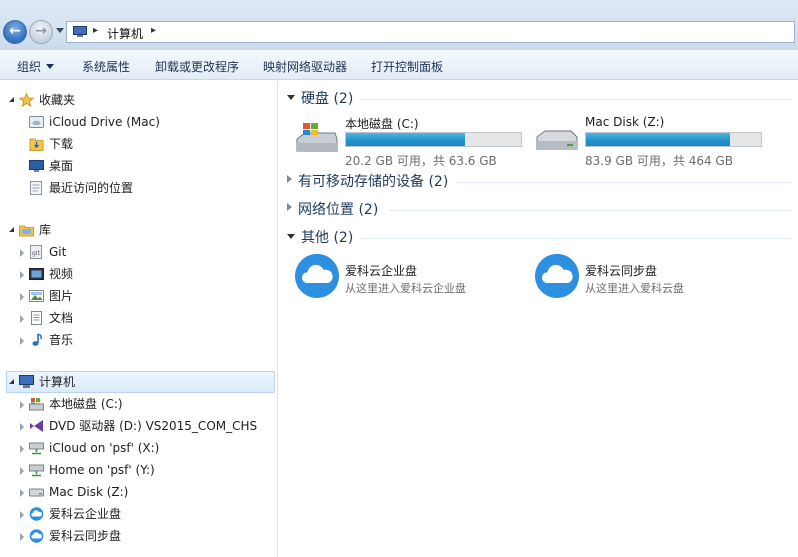 Image resolution: width=798 pixels, height=557 pixels. Describe the element at coordinates (405, 288) in the screenshot. I see `cloud-description: 从这里进入爱科云企业盘` at that location.